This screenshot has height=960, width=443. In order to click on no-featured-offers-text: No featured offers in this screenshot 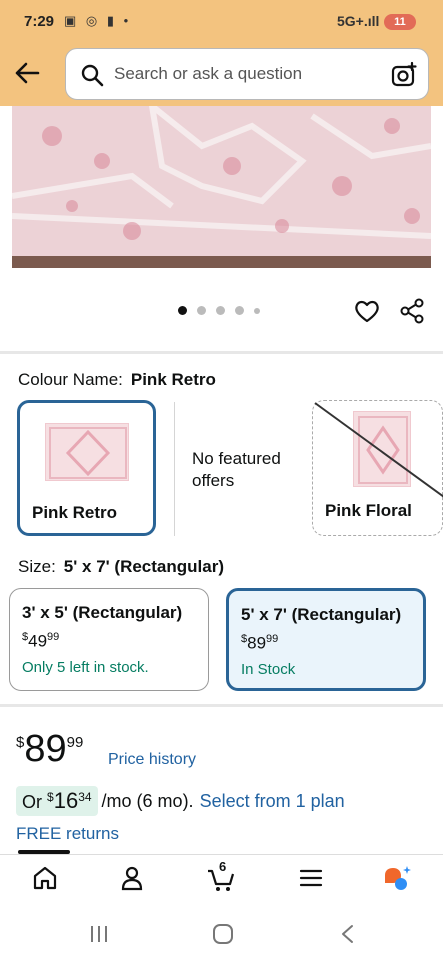, I will do `click(236, 470)`.